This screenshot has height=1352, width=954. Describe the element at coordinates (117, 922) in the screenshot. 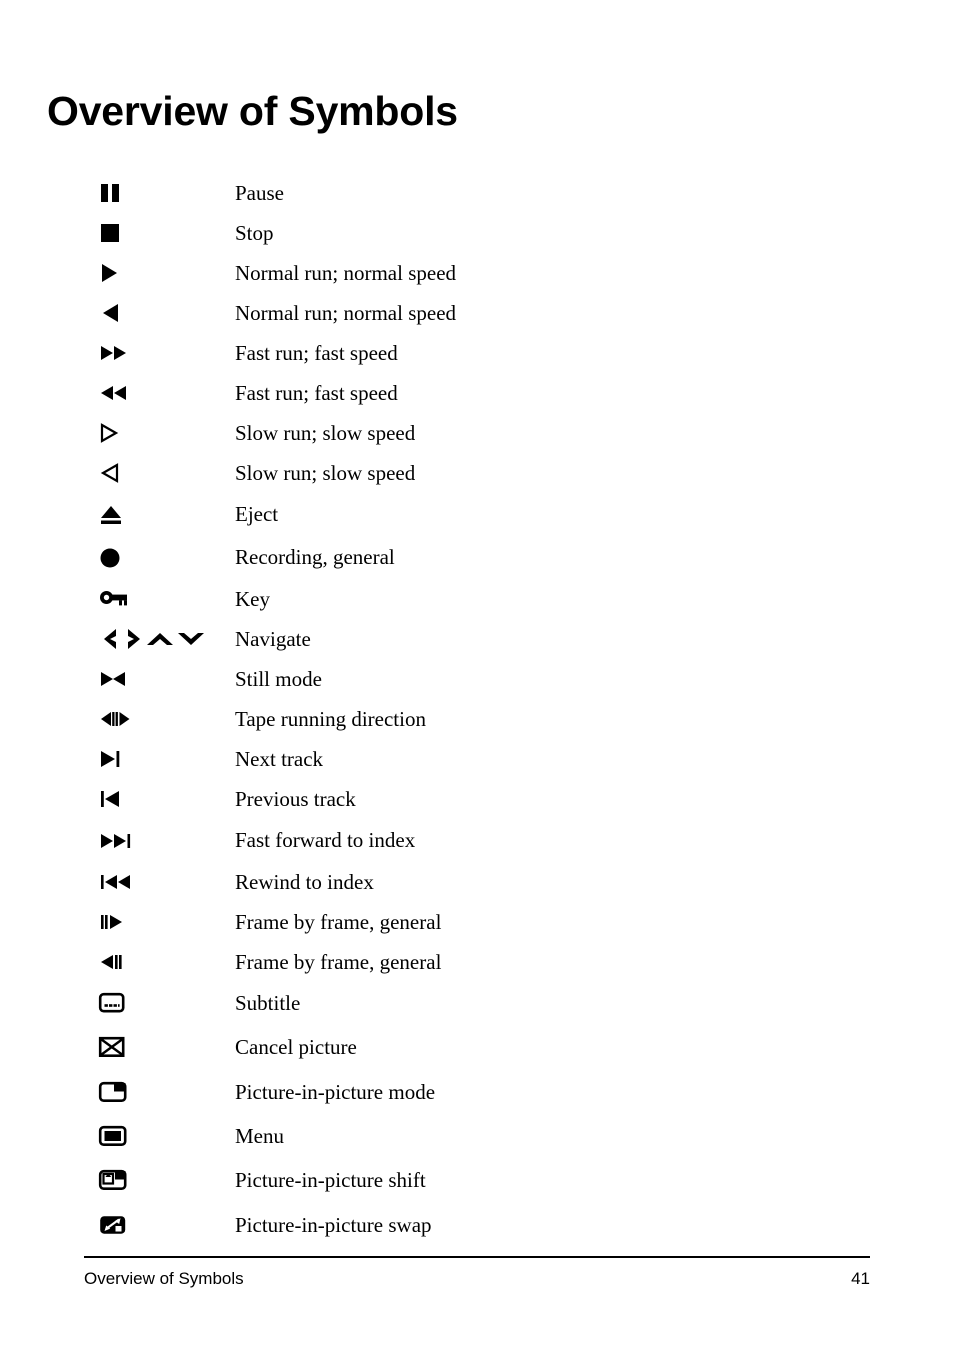

I see `frame-by-frame-forward-icon` at that location.